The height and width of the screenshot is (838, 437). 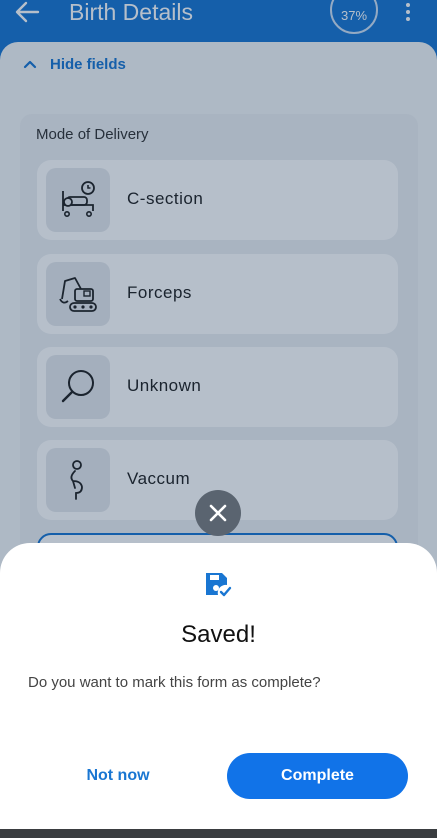 I want to click on dialog-title: Saved!, so click(x=218, y=634).